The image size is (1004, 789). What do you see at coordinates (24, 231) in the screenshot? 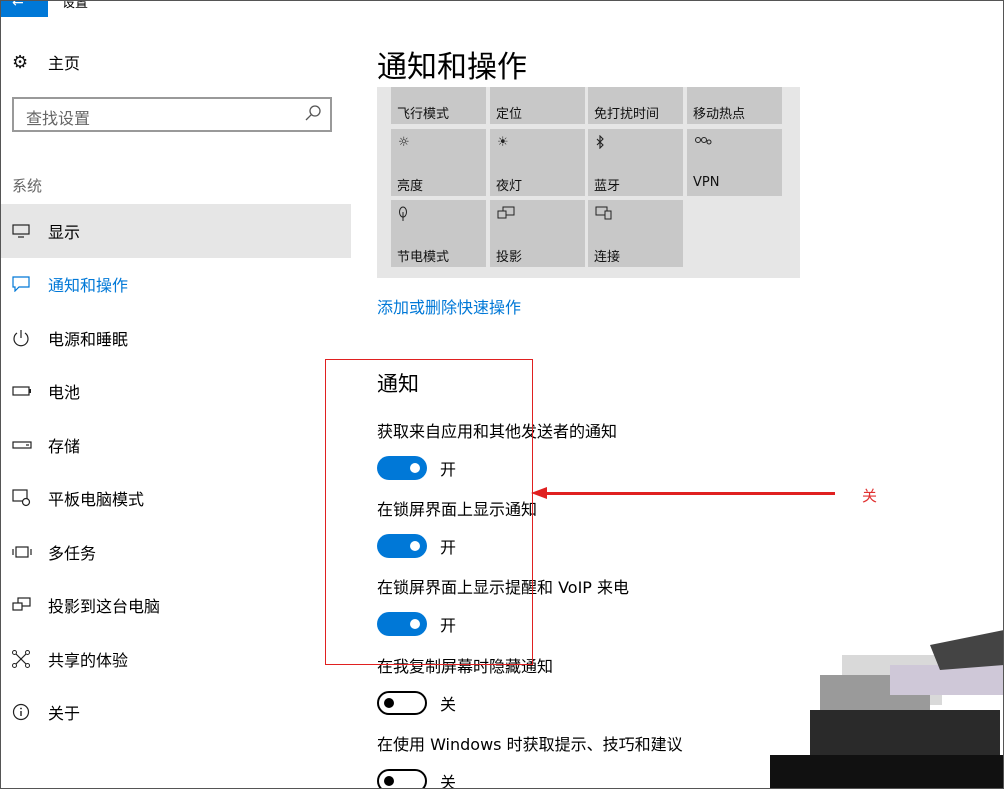
I see `monitor-icon` at bounding box center [24, 231].